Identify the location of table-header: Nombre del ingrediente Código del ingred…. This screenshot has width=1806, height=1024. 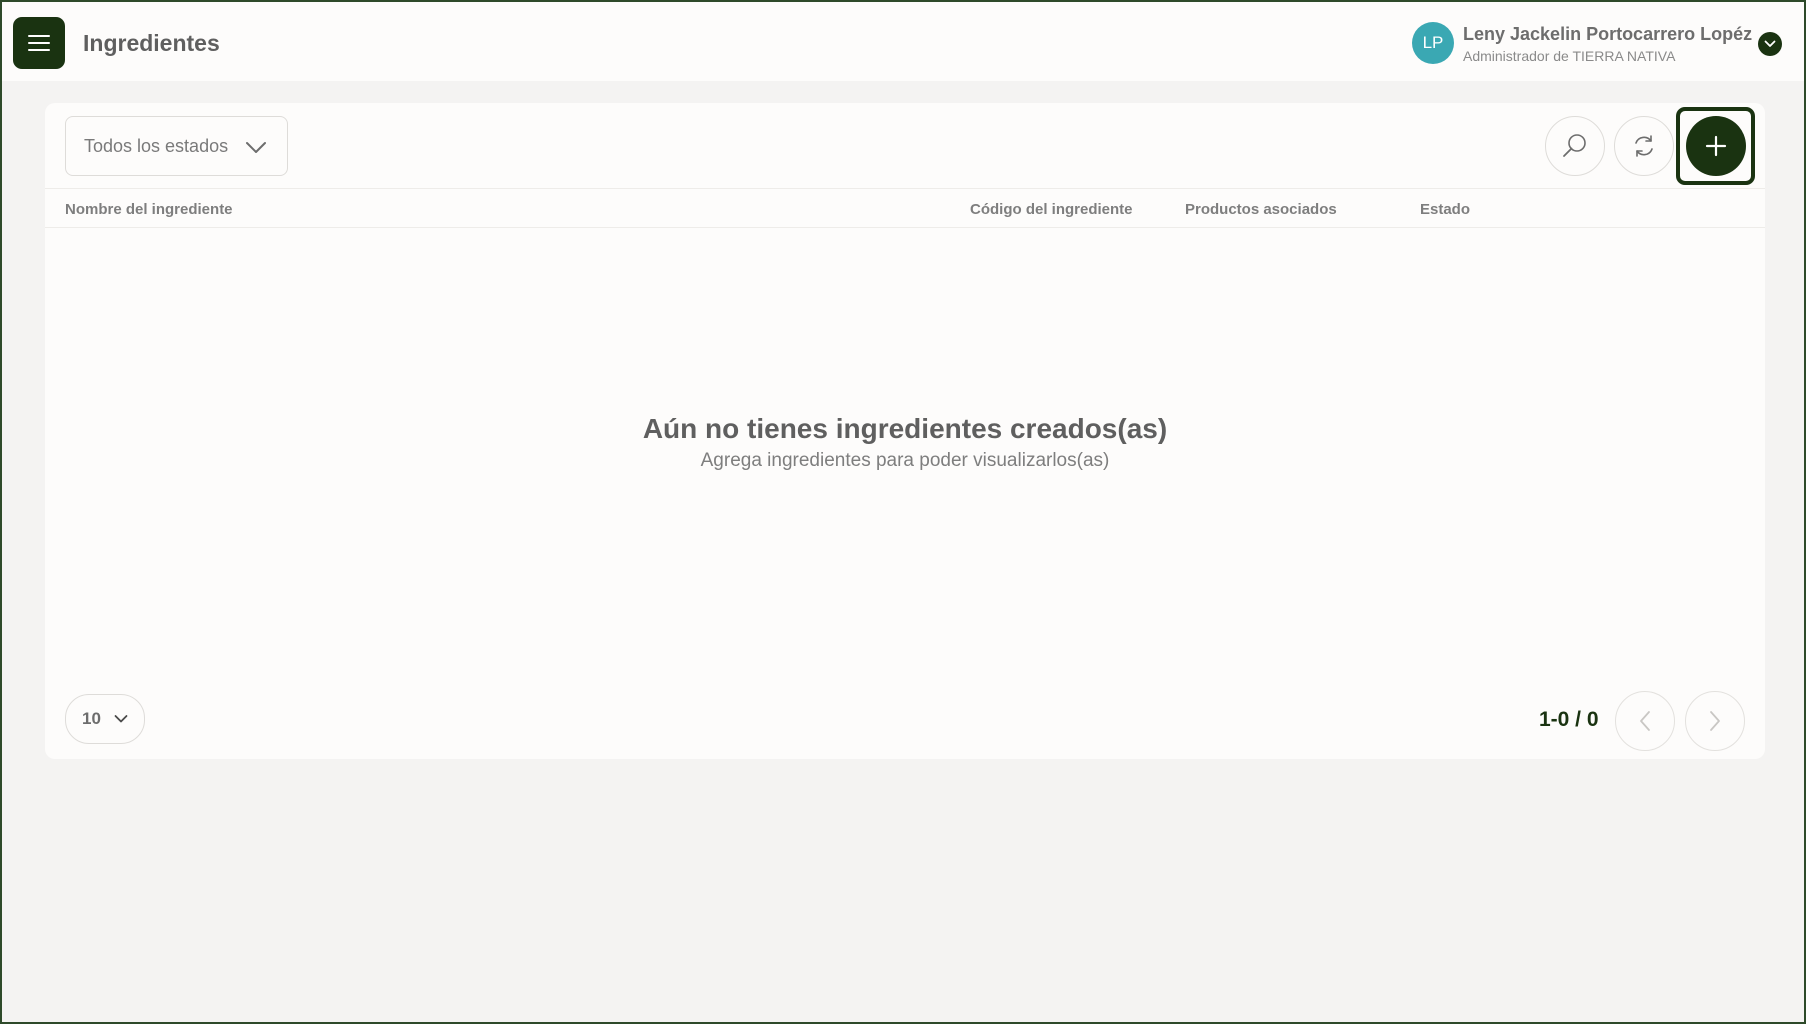
(905, 208).